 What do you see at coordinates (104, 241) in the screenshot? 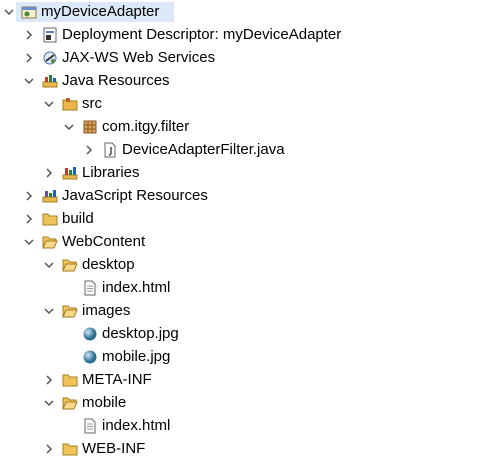
I see `tree-item-label: WebContent` at bounding box center [104, 241].